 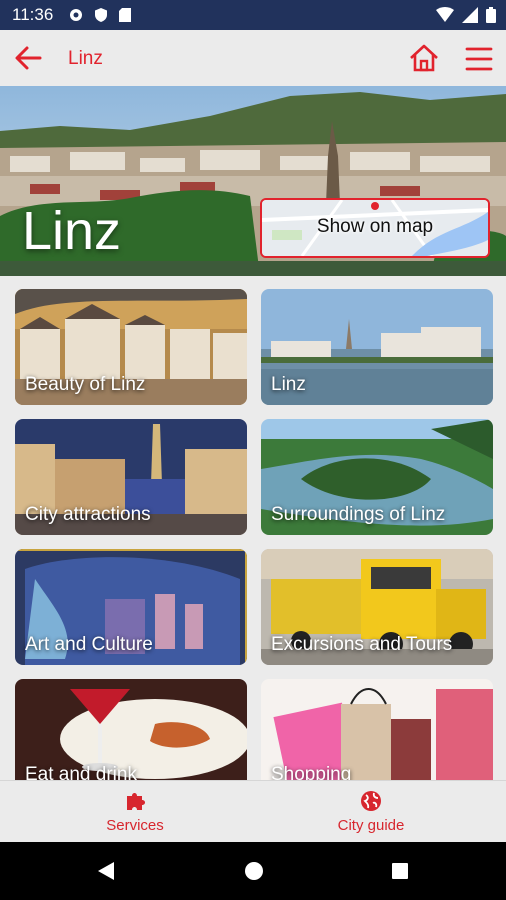 What do you see at coordinates (33, 14) in the screenshot?
I see `status-time: 11:36` at bounding box center [33, 14].